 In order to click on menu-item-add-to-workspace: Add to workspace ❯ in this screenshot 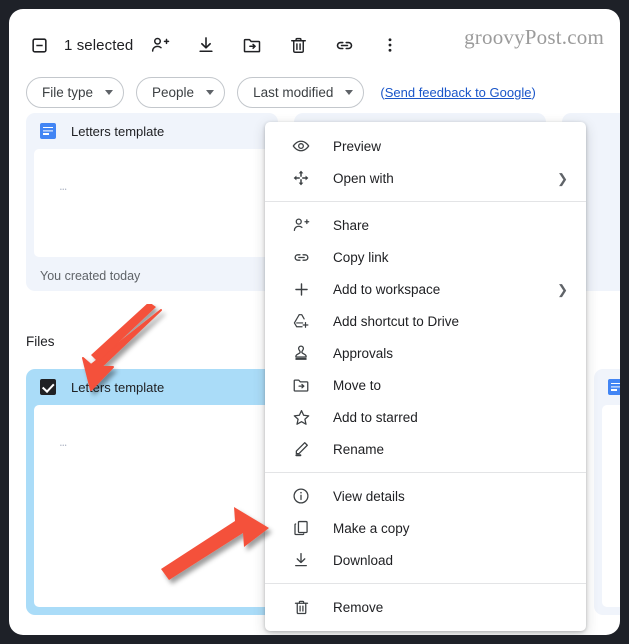, I will do `click(425, 289)`.